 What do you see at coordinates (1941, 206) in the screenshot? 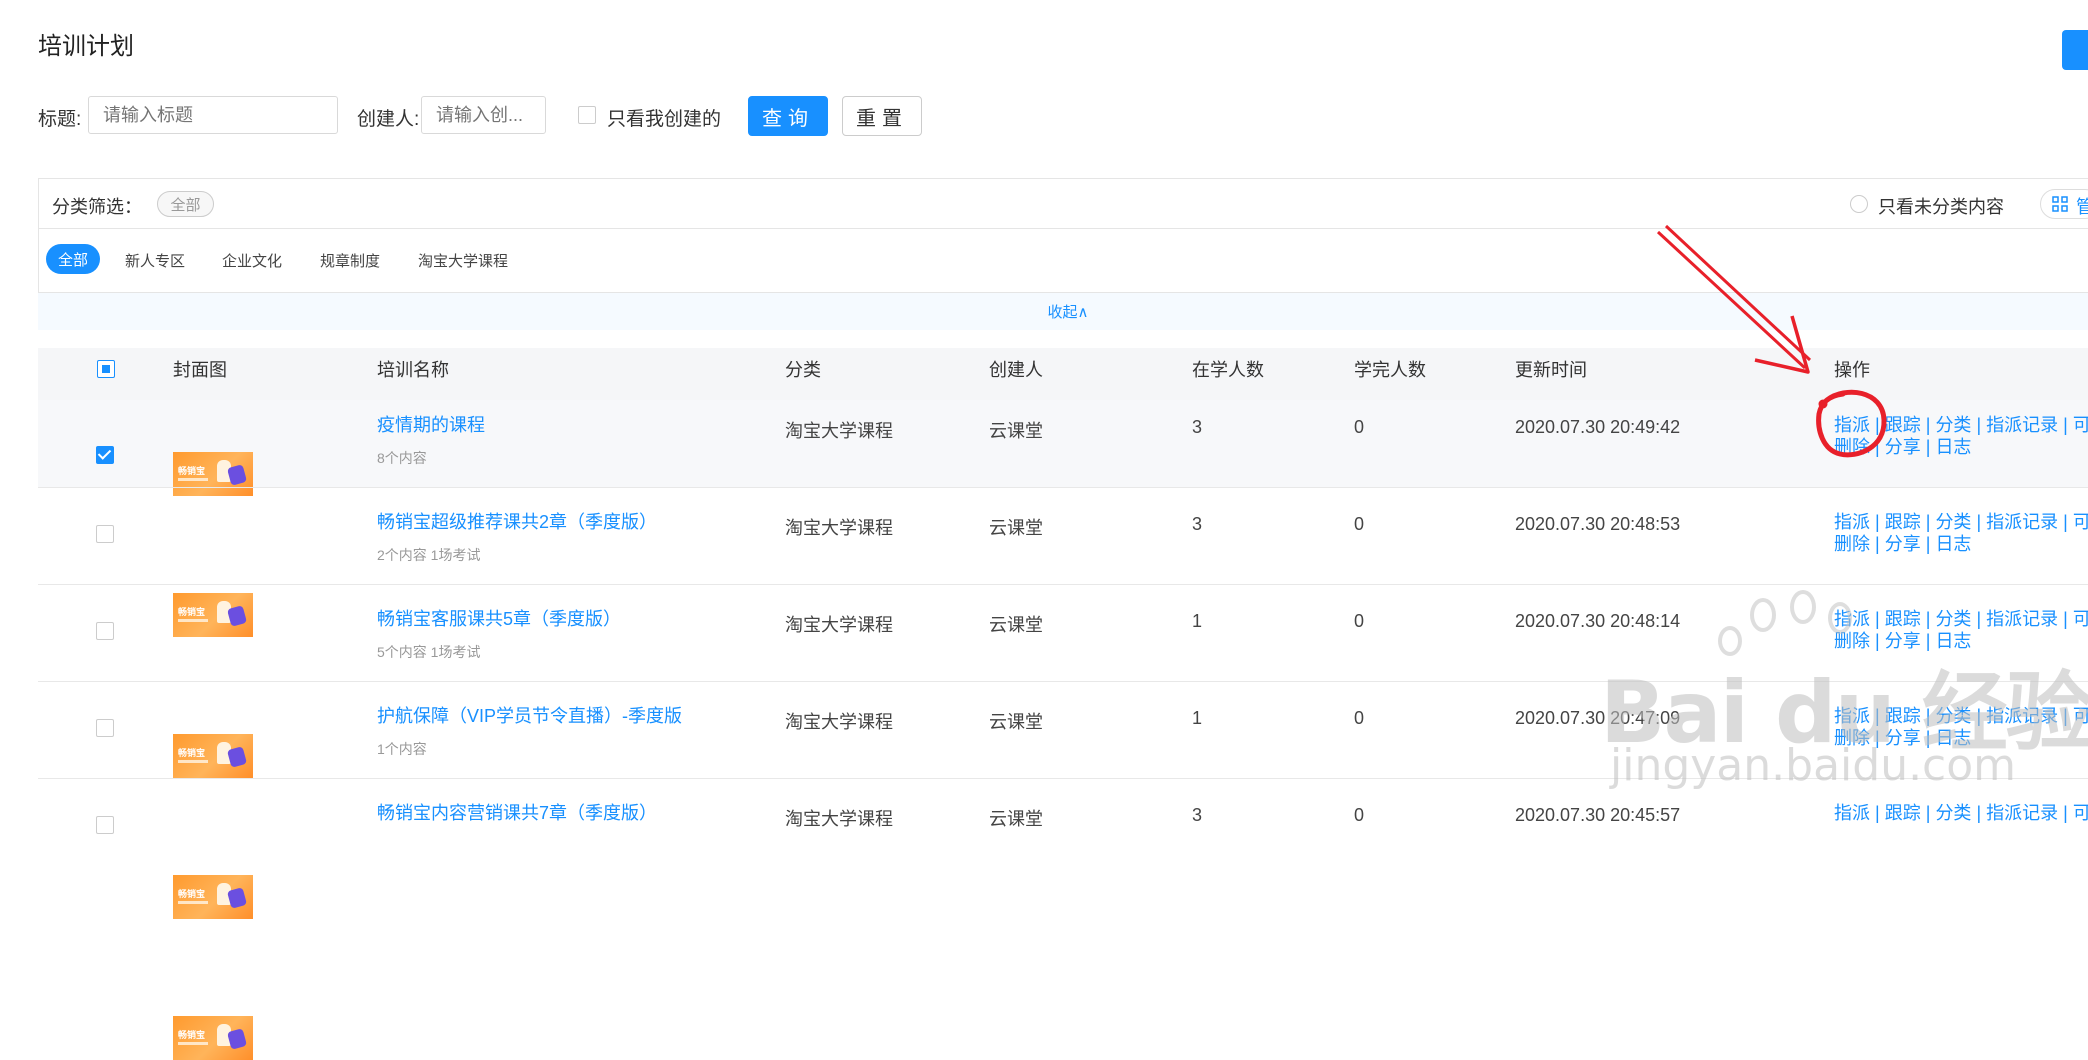
I see `only-uncategorized-label: 只看未分类内容` at bounding box center [1941, 206].